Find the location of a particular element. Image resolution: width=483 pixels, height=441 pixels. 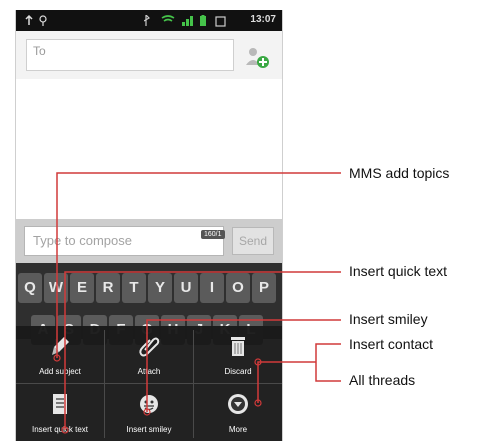

callout-line-insert-smiley is located at coordinates (243, 365).